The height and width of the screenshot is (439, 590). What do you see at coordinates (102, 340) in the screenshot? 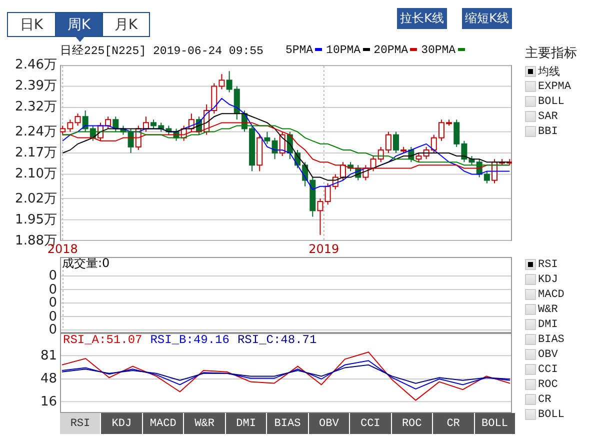
I see `rsi-value: RSI_A:51.07` at bounding box center [102, 340].